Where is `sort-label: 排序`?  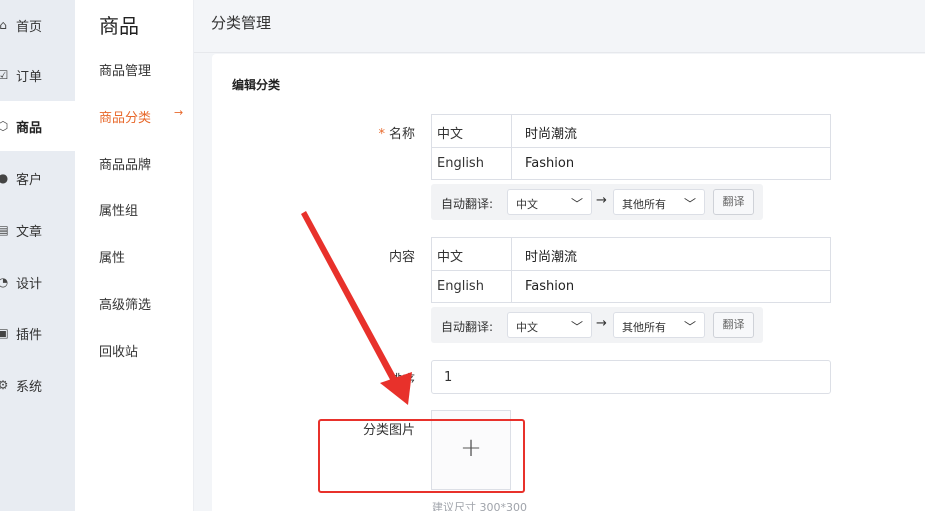 sort-label: 排序 is located at coordinates (401, 380).